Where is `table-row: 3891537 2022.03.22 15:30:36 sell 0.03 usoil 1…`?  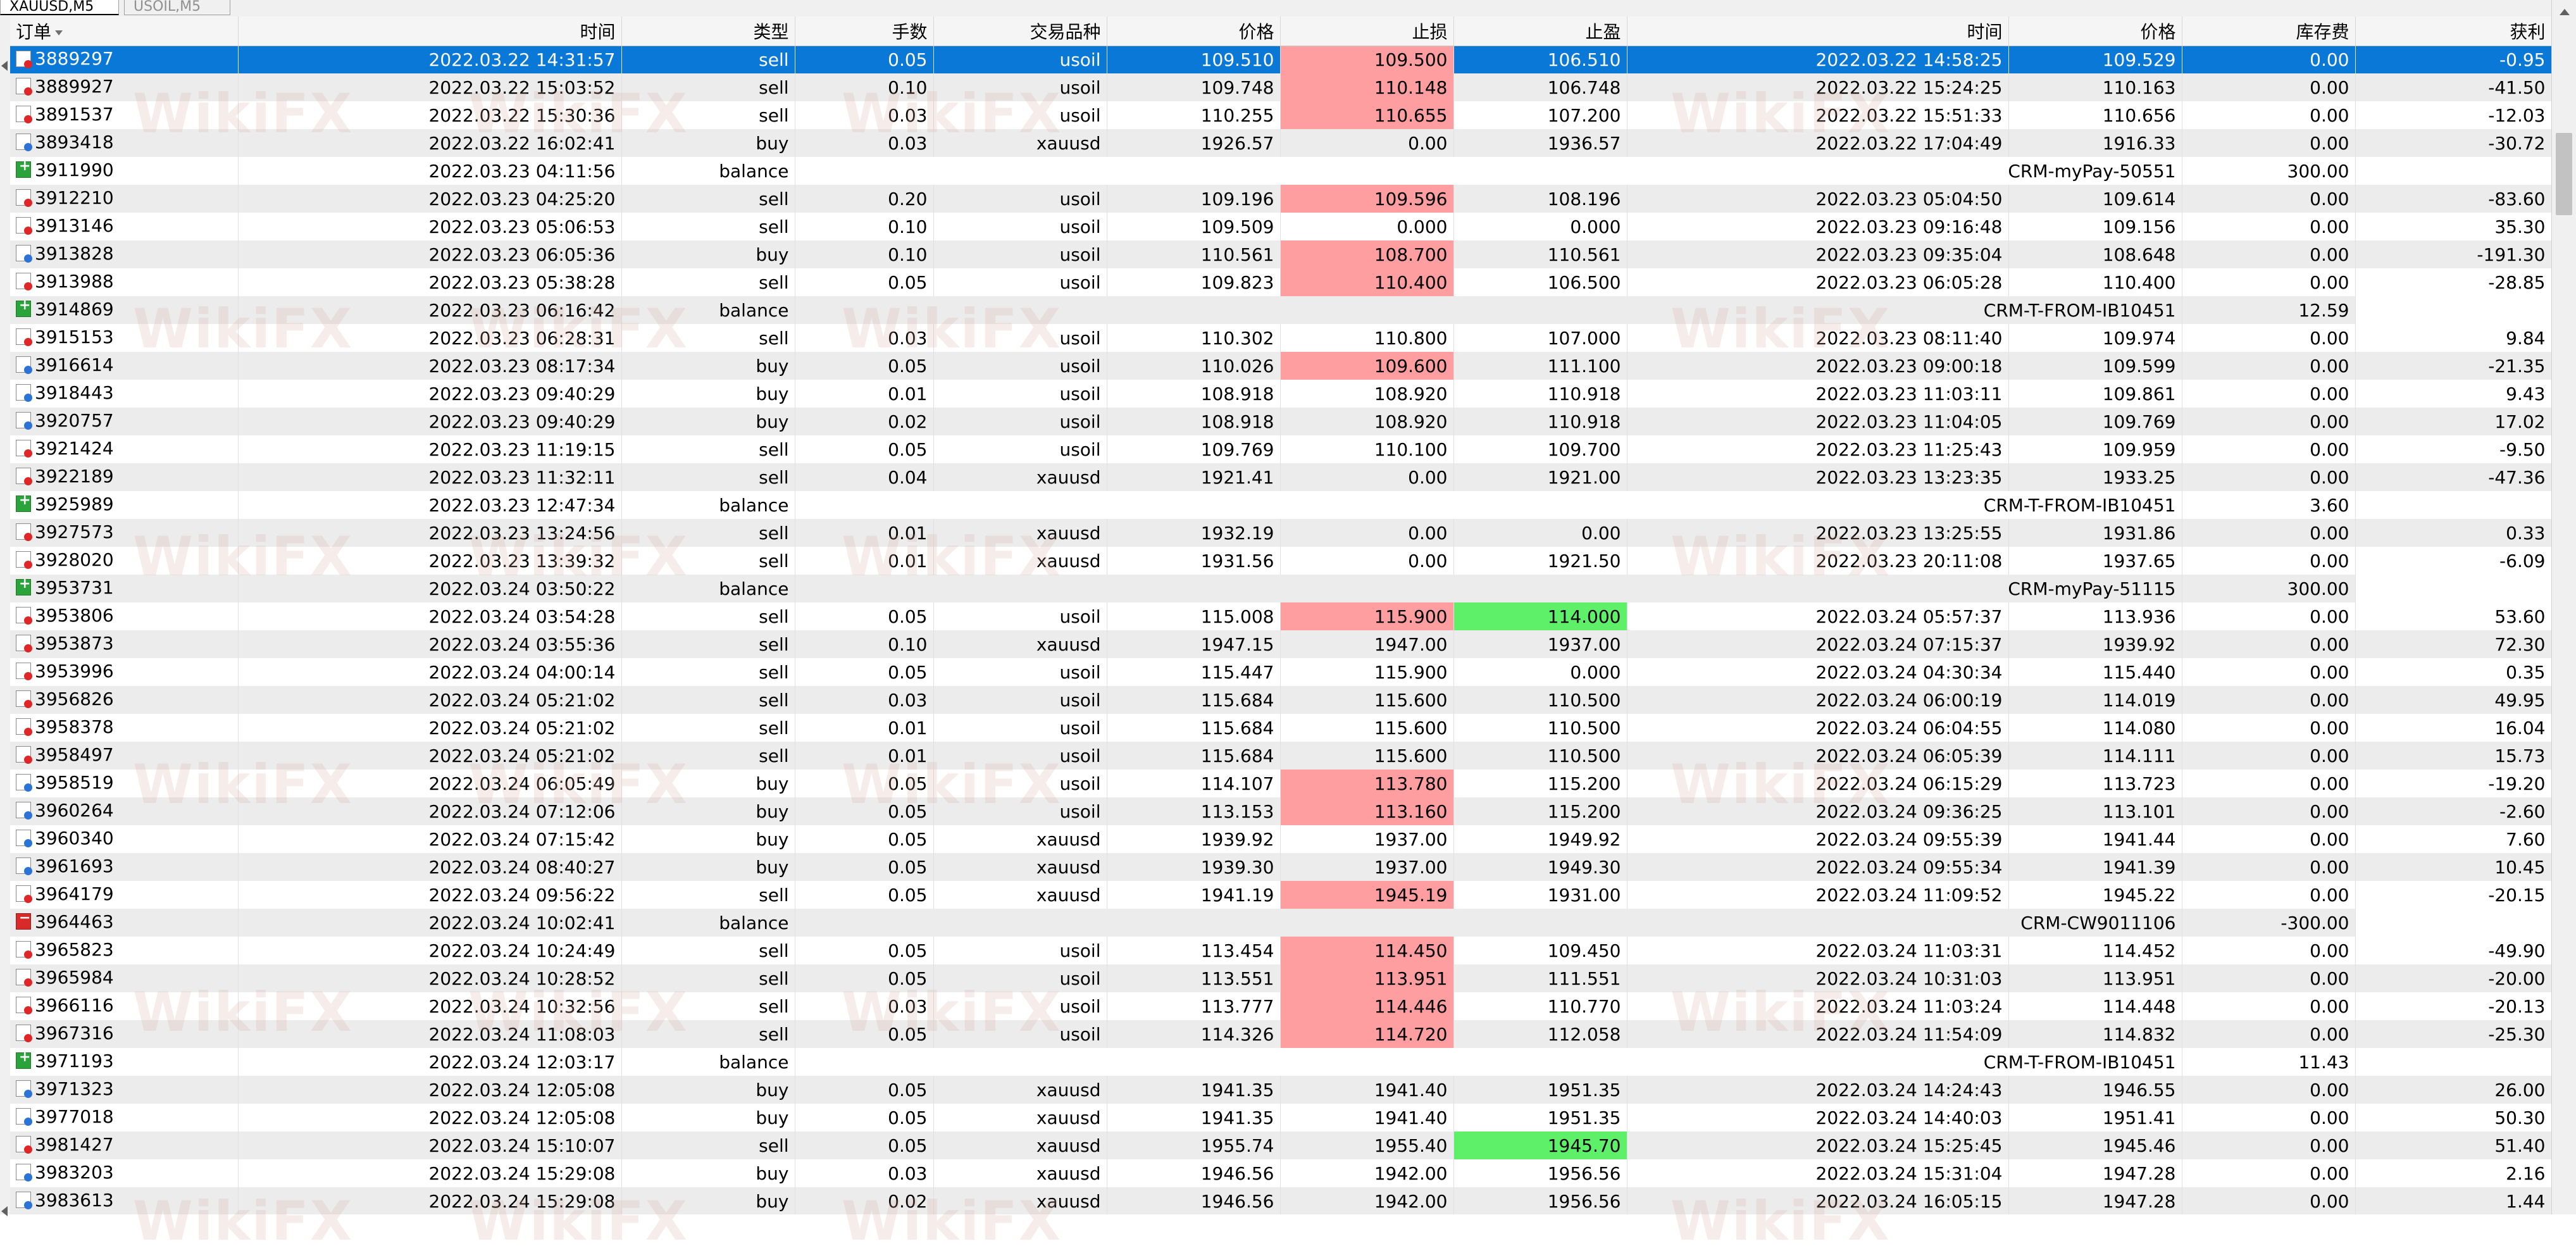 table-row: 3891537 2022.03.22 15:30:36 sell 0.03 usoil 1… is located at coordinates (1280, 115).